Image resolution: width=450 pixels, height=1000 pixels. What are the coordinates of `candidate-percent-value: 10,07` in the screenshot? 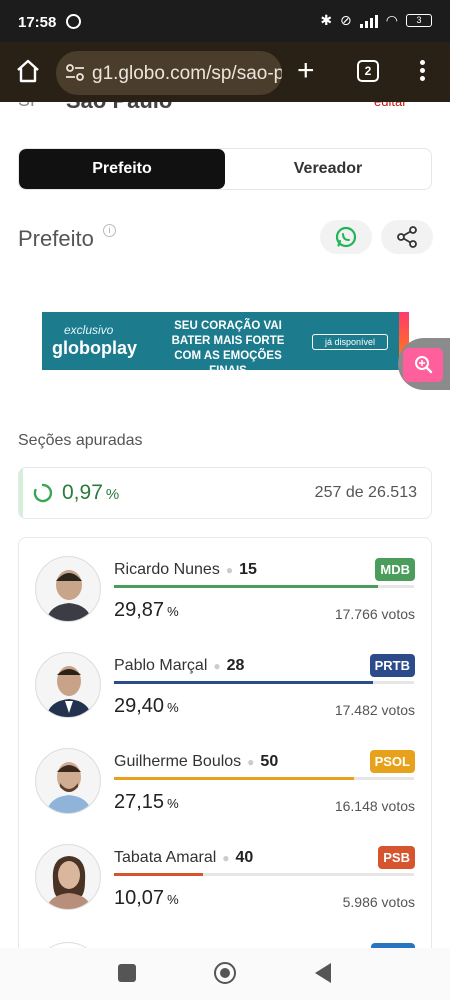 It's located at (139, 898).